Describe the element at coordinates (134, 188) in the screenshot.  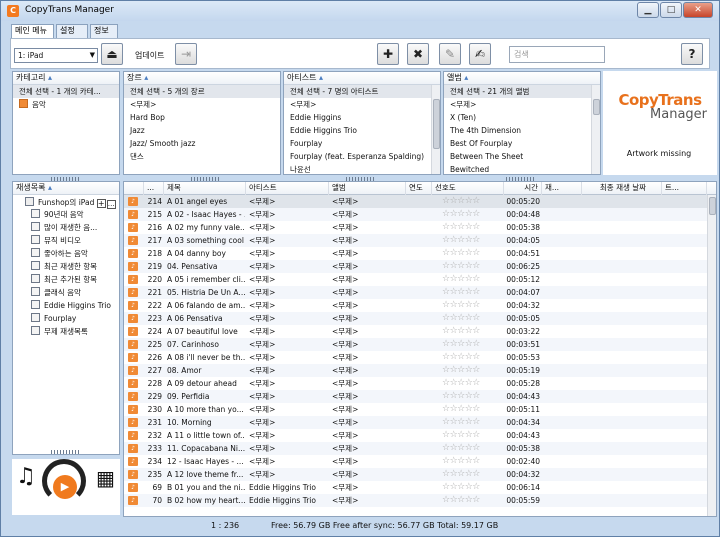
I see `col-icon` at that location.